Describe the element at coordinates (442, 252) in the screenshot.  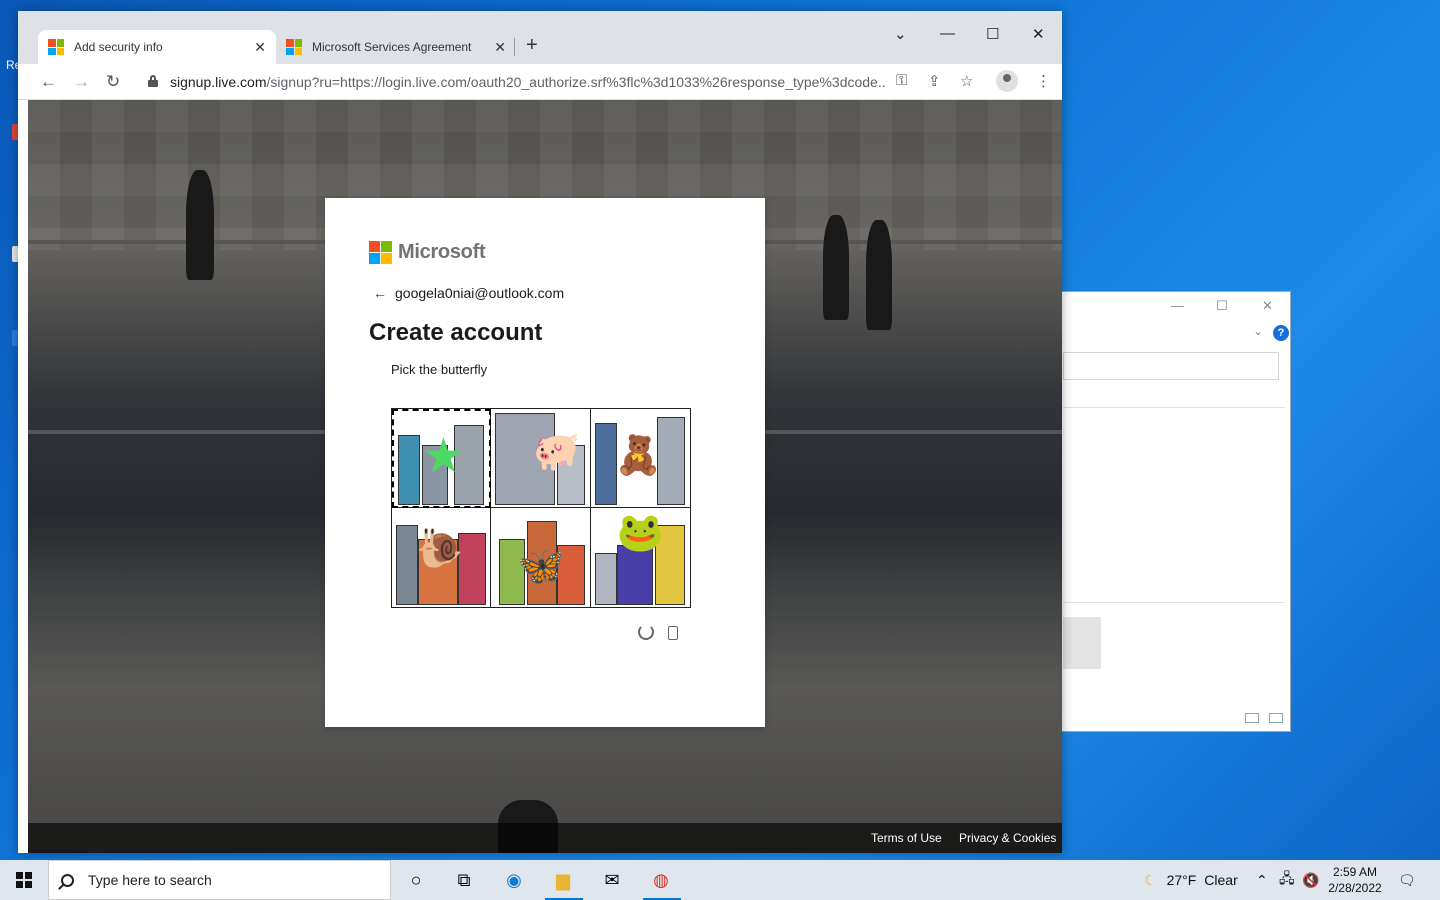
I see `brand-name: Microsoft` at that location.